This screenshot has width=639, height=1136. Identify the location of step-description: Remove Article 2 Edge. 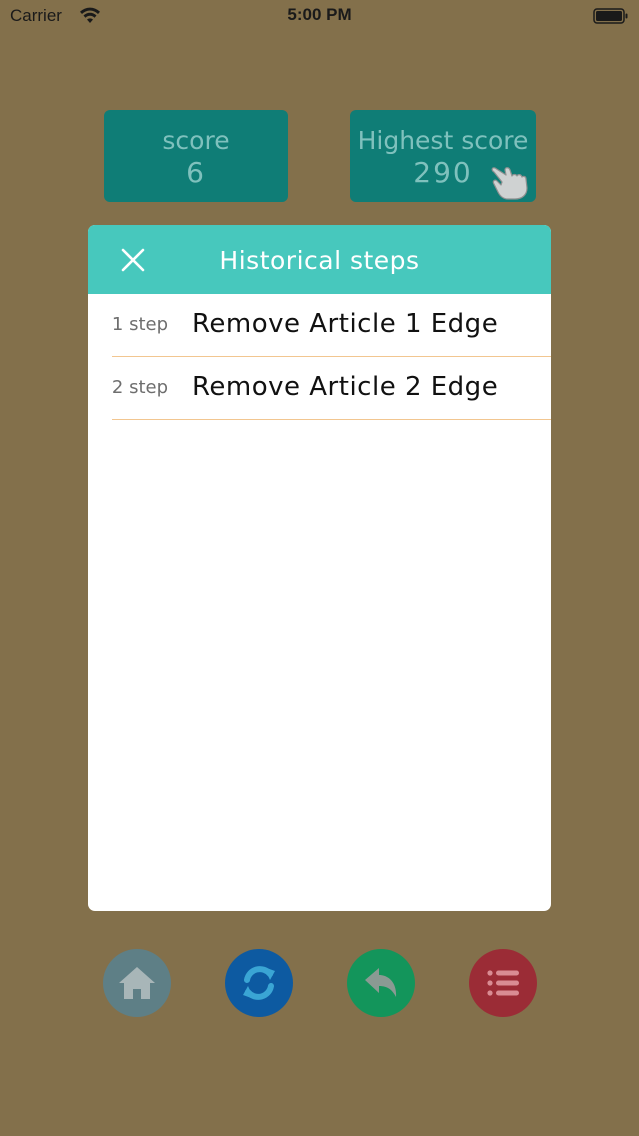
(345, 387).